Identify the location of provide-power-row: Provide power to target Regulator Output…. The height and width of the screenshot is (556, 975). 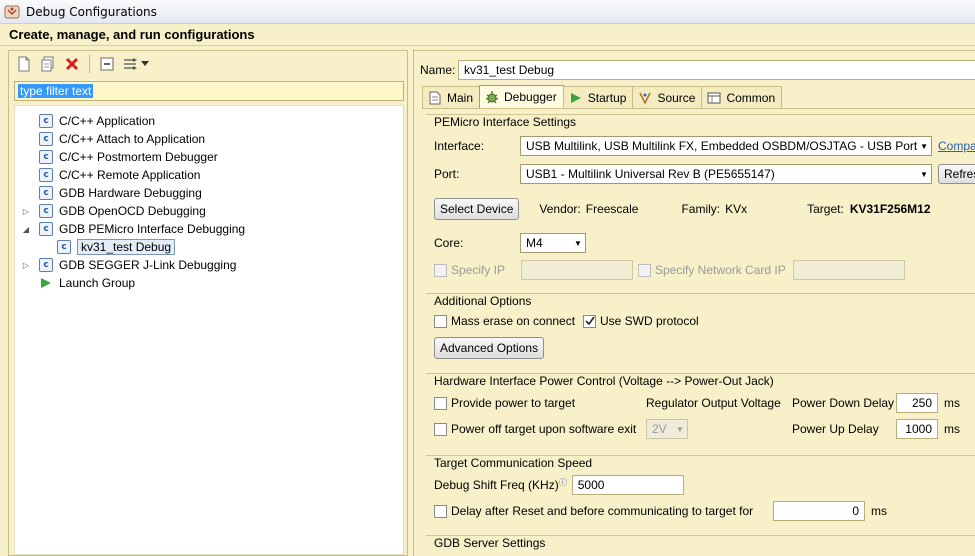
(697, 403).